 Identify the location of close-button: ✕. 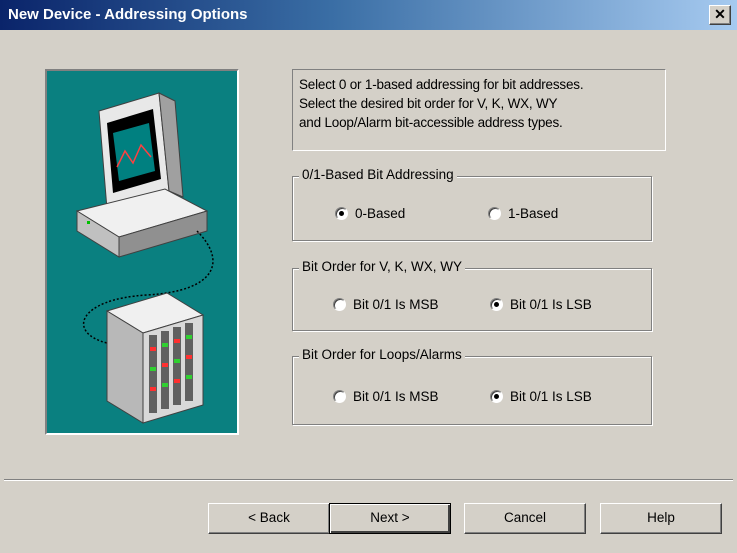
(720, 15).